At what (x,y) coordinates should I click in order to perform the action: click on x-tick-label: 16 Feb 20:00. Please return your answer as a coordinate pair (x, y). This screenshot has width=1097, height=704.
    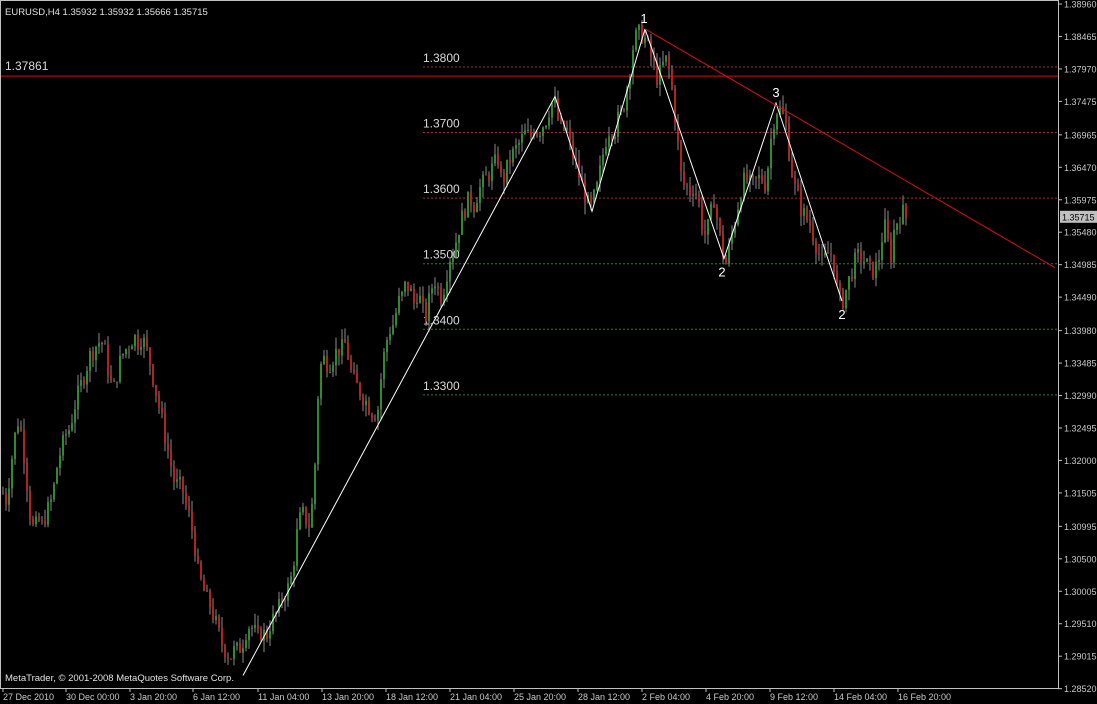
    Looking at the image, I should click on (924, 697).